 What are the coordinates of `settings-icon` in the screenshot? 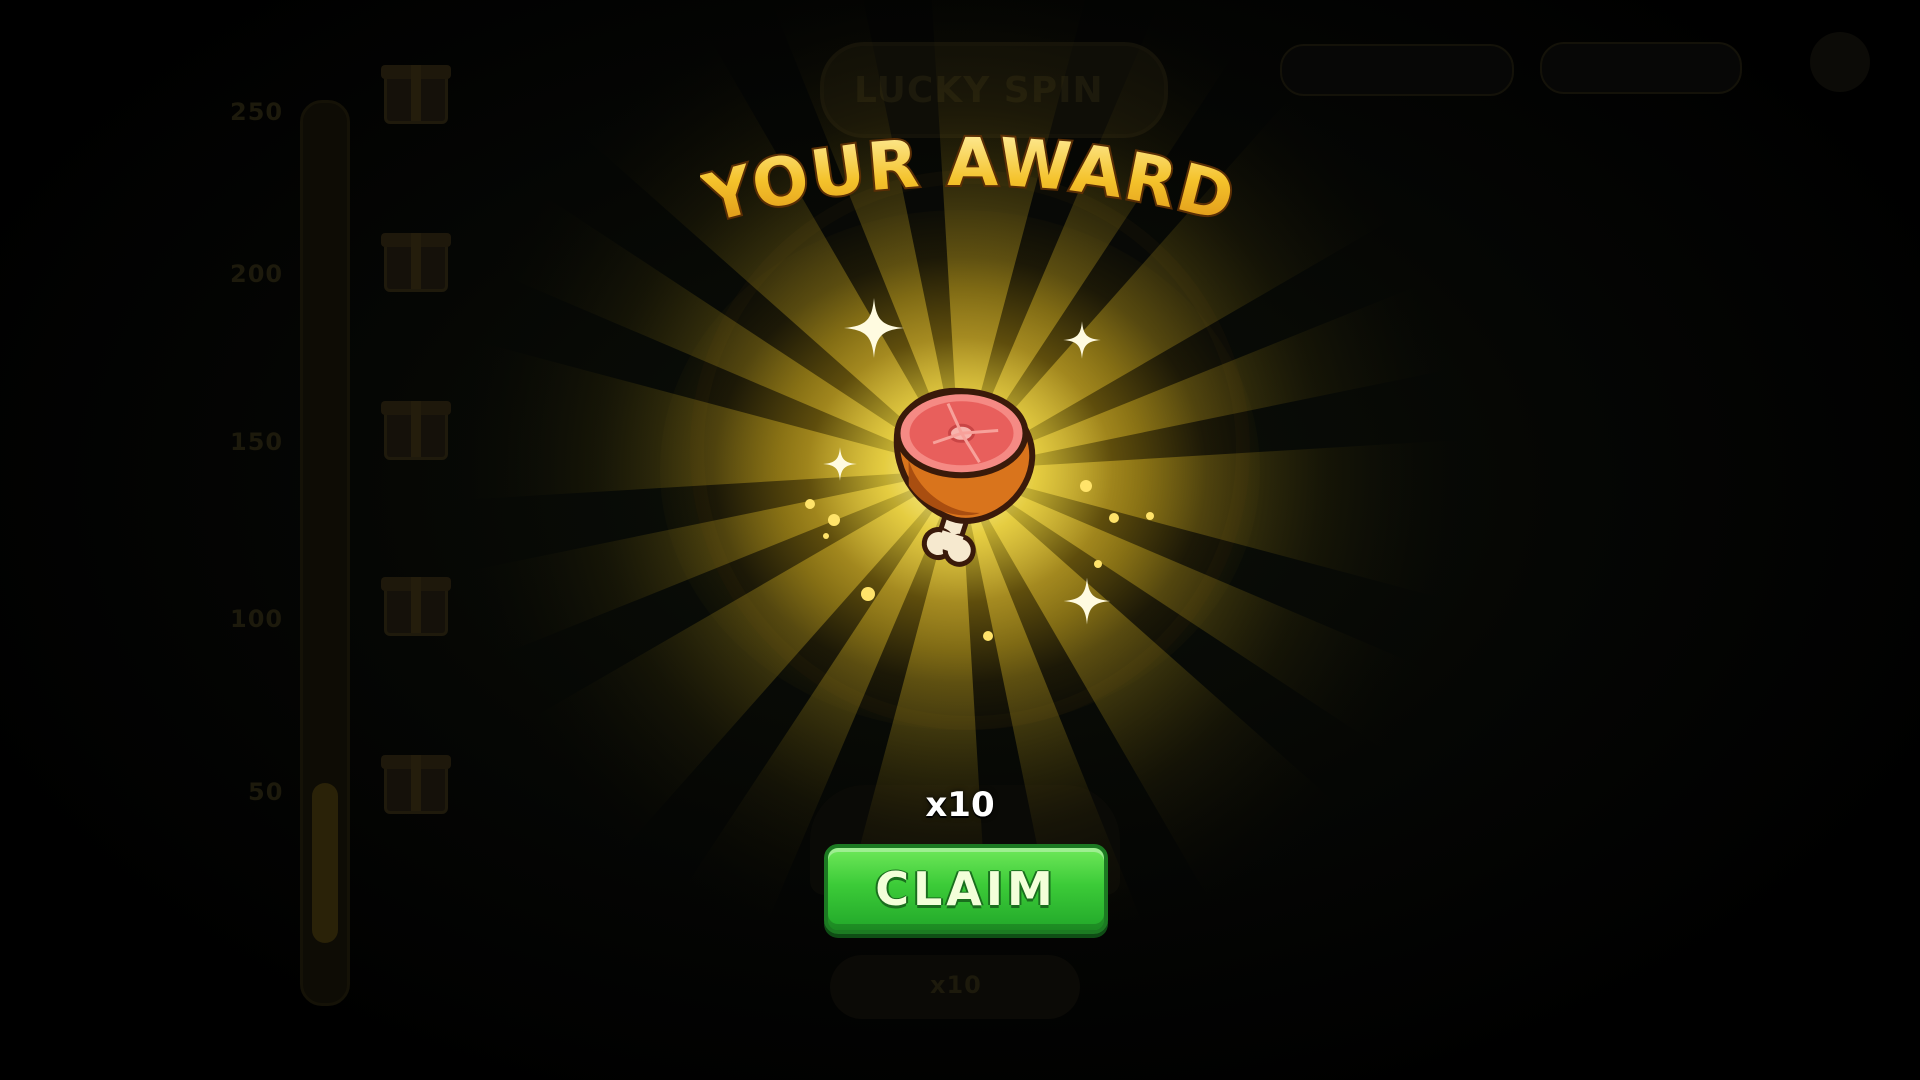 It's located at (1840, 62).